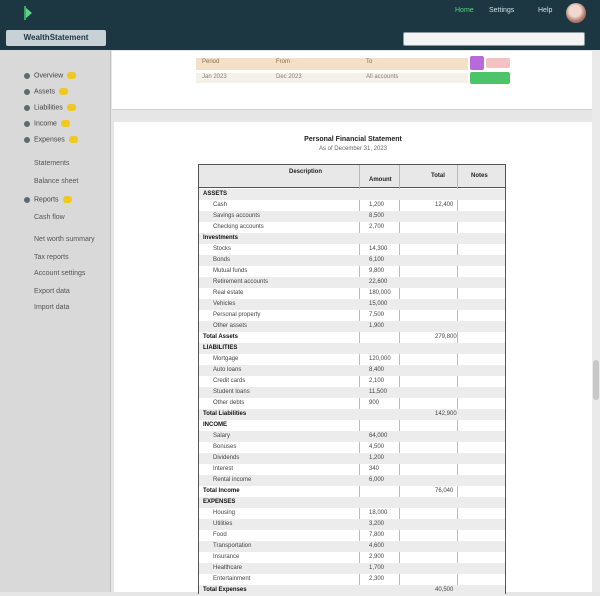 The height and width of the screenshot is (596, 600). Describe the element at coordinates (382, 77) in the screenshot. I see `filter-value-accounts: All accounts` at that location.